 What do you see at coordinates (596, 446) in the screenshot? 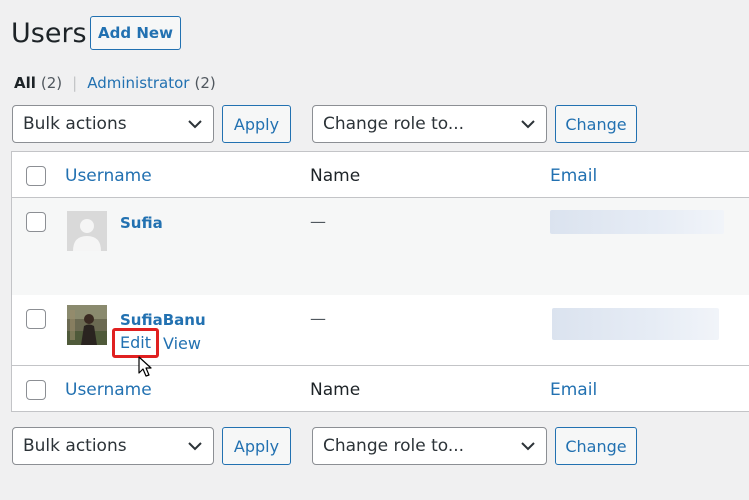
I see `change-button-bottom: Change` at bounding box center [596, 446].